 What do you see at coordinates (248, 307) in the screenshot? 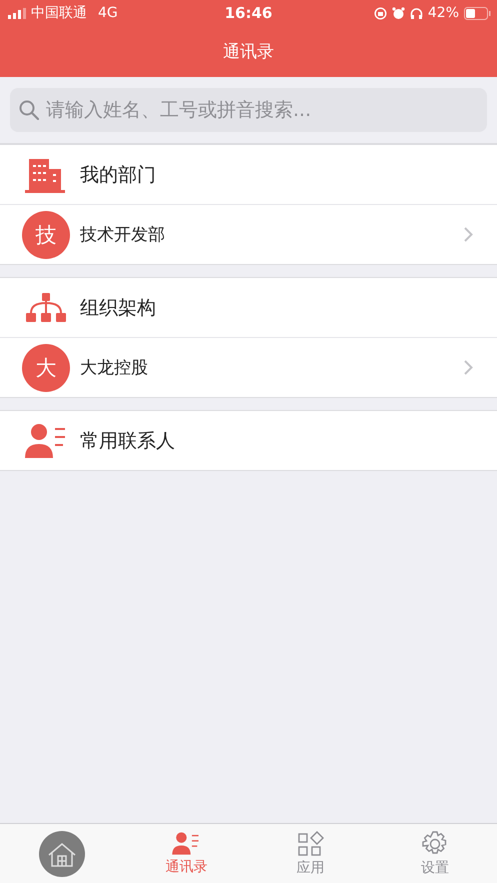
I see `list-item: 组织架构` at bounding box center [248, 307].